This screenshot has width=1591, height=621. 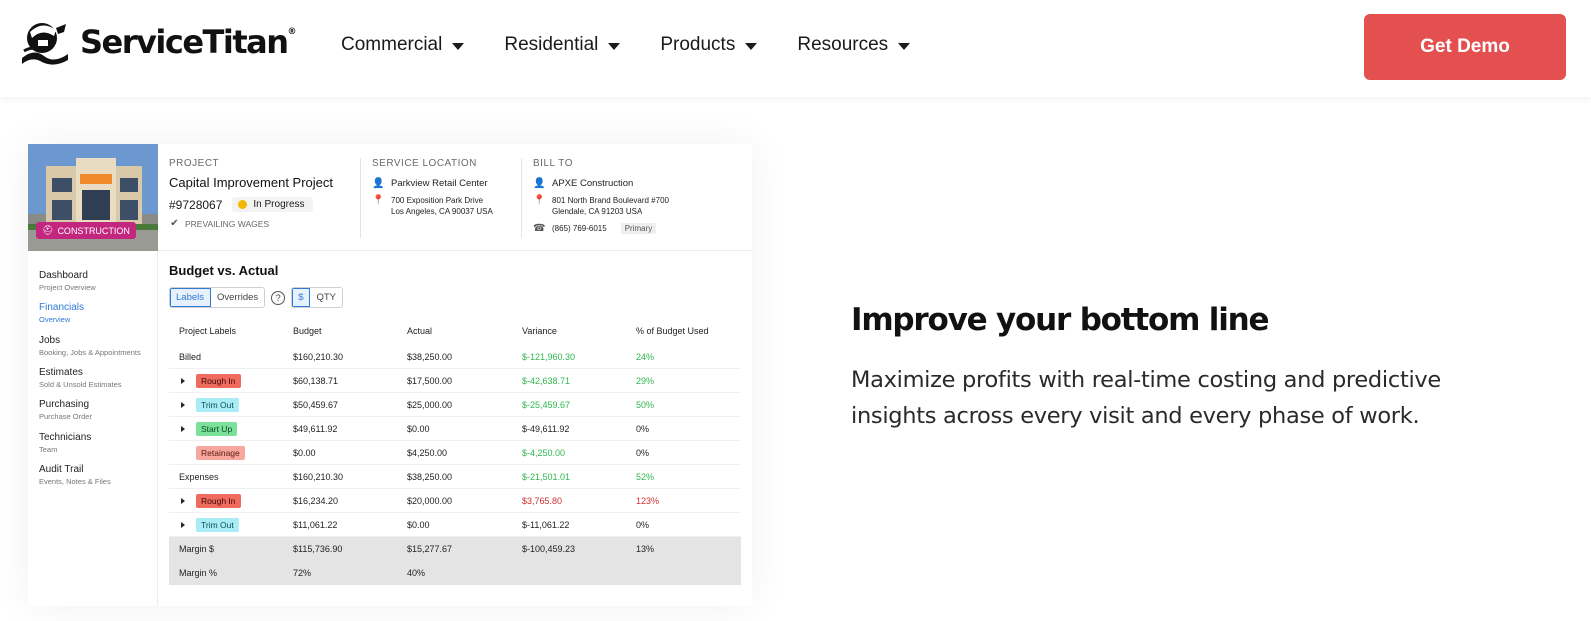 I want to click on table-row-margin-percent: Margin % 72% 40%, so click(x=455, y=573).